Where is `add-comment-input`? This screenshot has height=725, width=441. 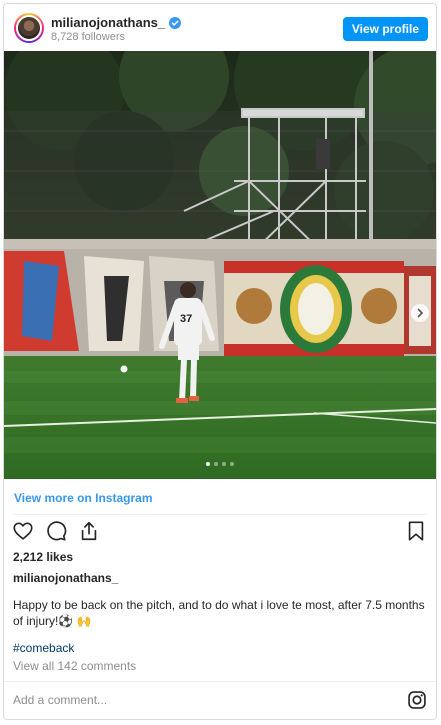 add-comment-input is located at coordinates (203, 700).